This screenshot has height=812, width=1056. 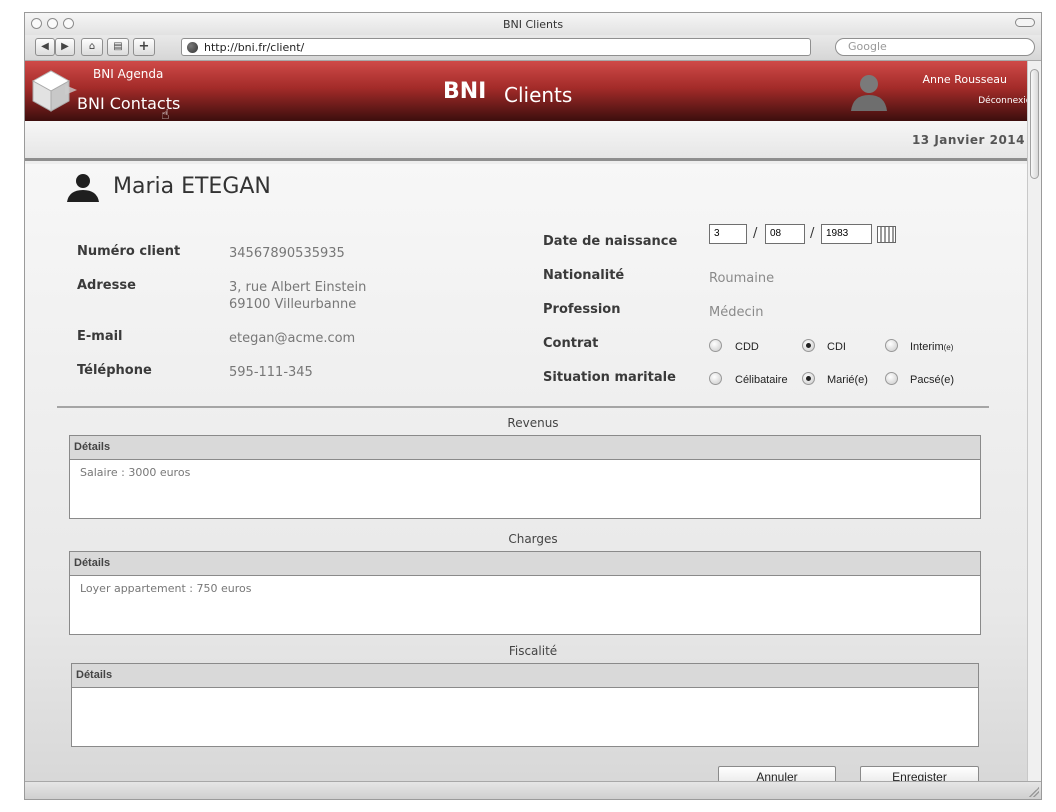 I want to click on search-input: Google, so click(x=935, y=47).